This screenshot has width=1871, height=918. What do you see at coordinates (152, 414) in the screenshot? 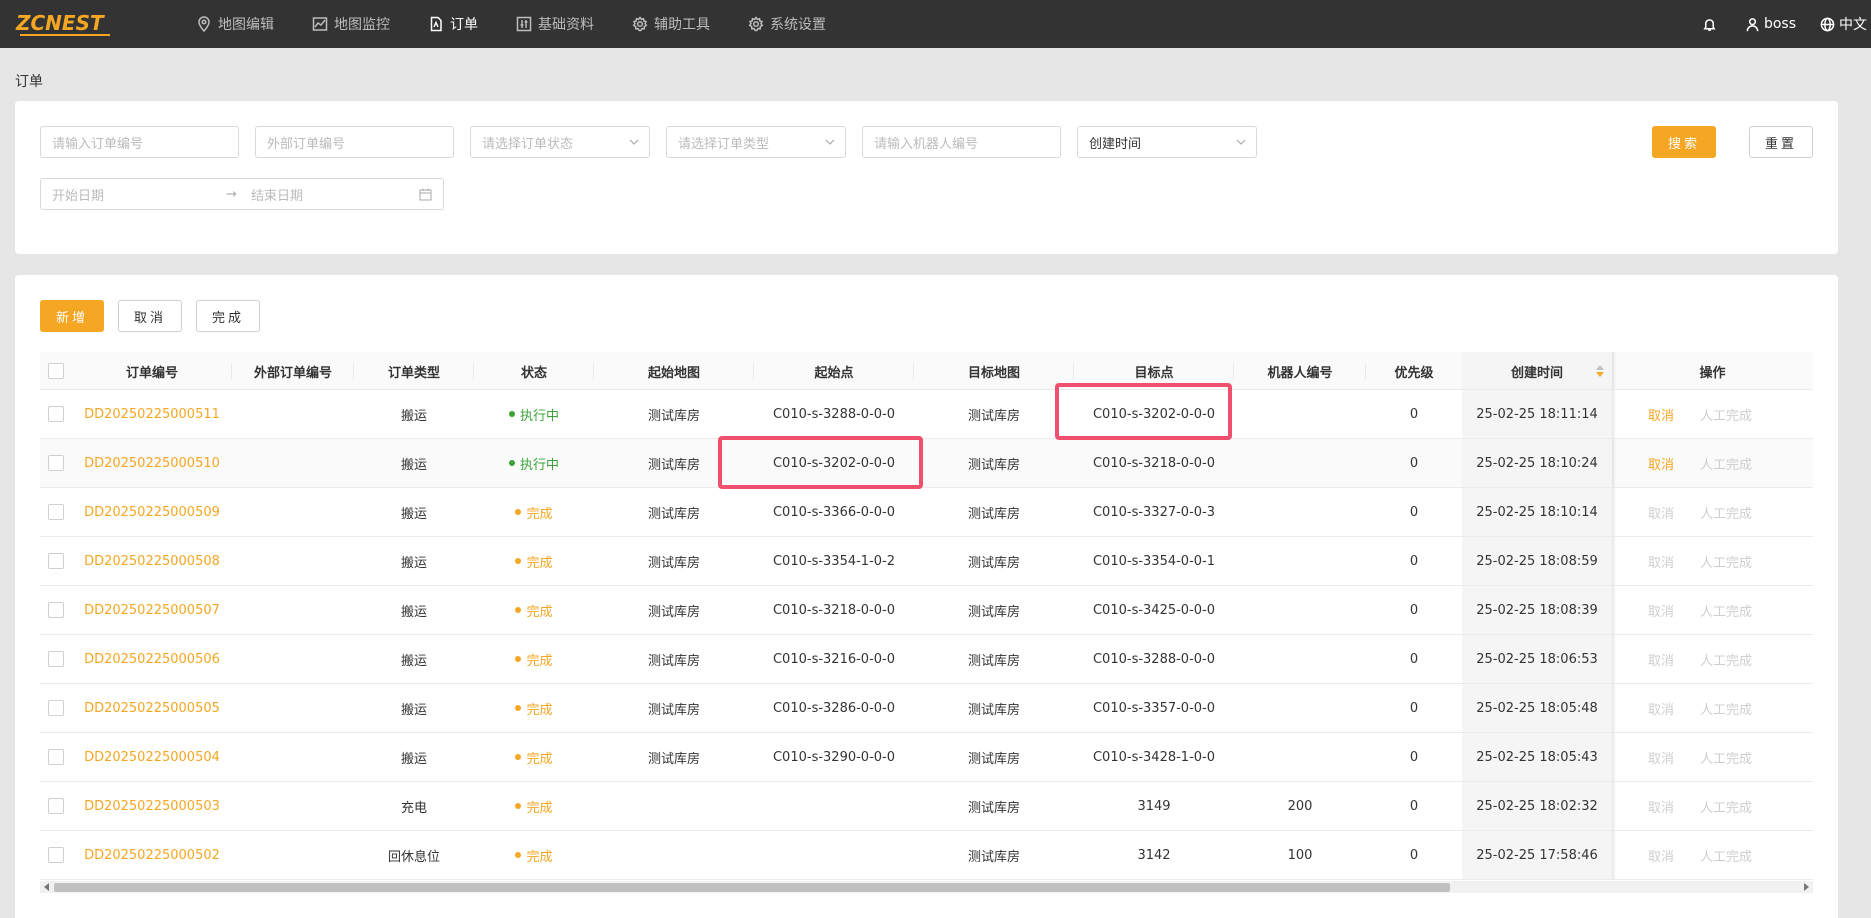
I see `order-no-link: DD20250225000511` at bounding box center [152, 414].